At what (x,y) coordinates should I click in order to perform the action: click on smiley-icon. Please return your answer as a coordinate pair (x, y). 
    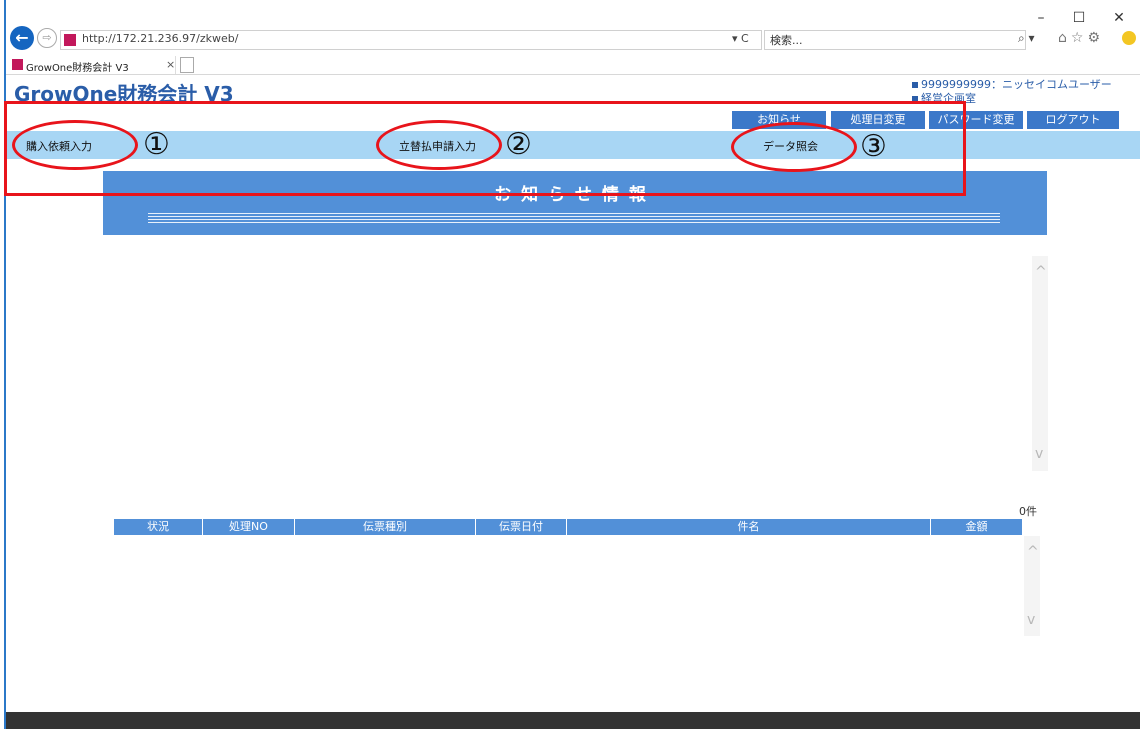
    Looking at the image, I should click on (1129, 38).